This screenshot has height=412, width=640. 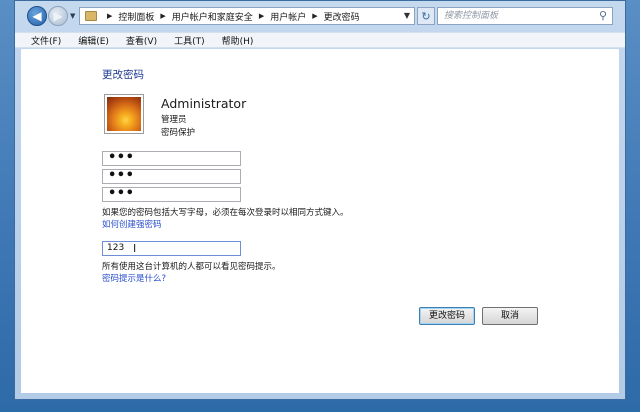 I want to click on menu-tools: 工具(T), so click(x=189, y=40).